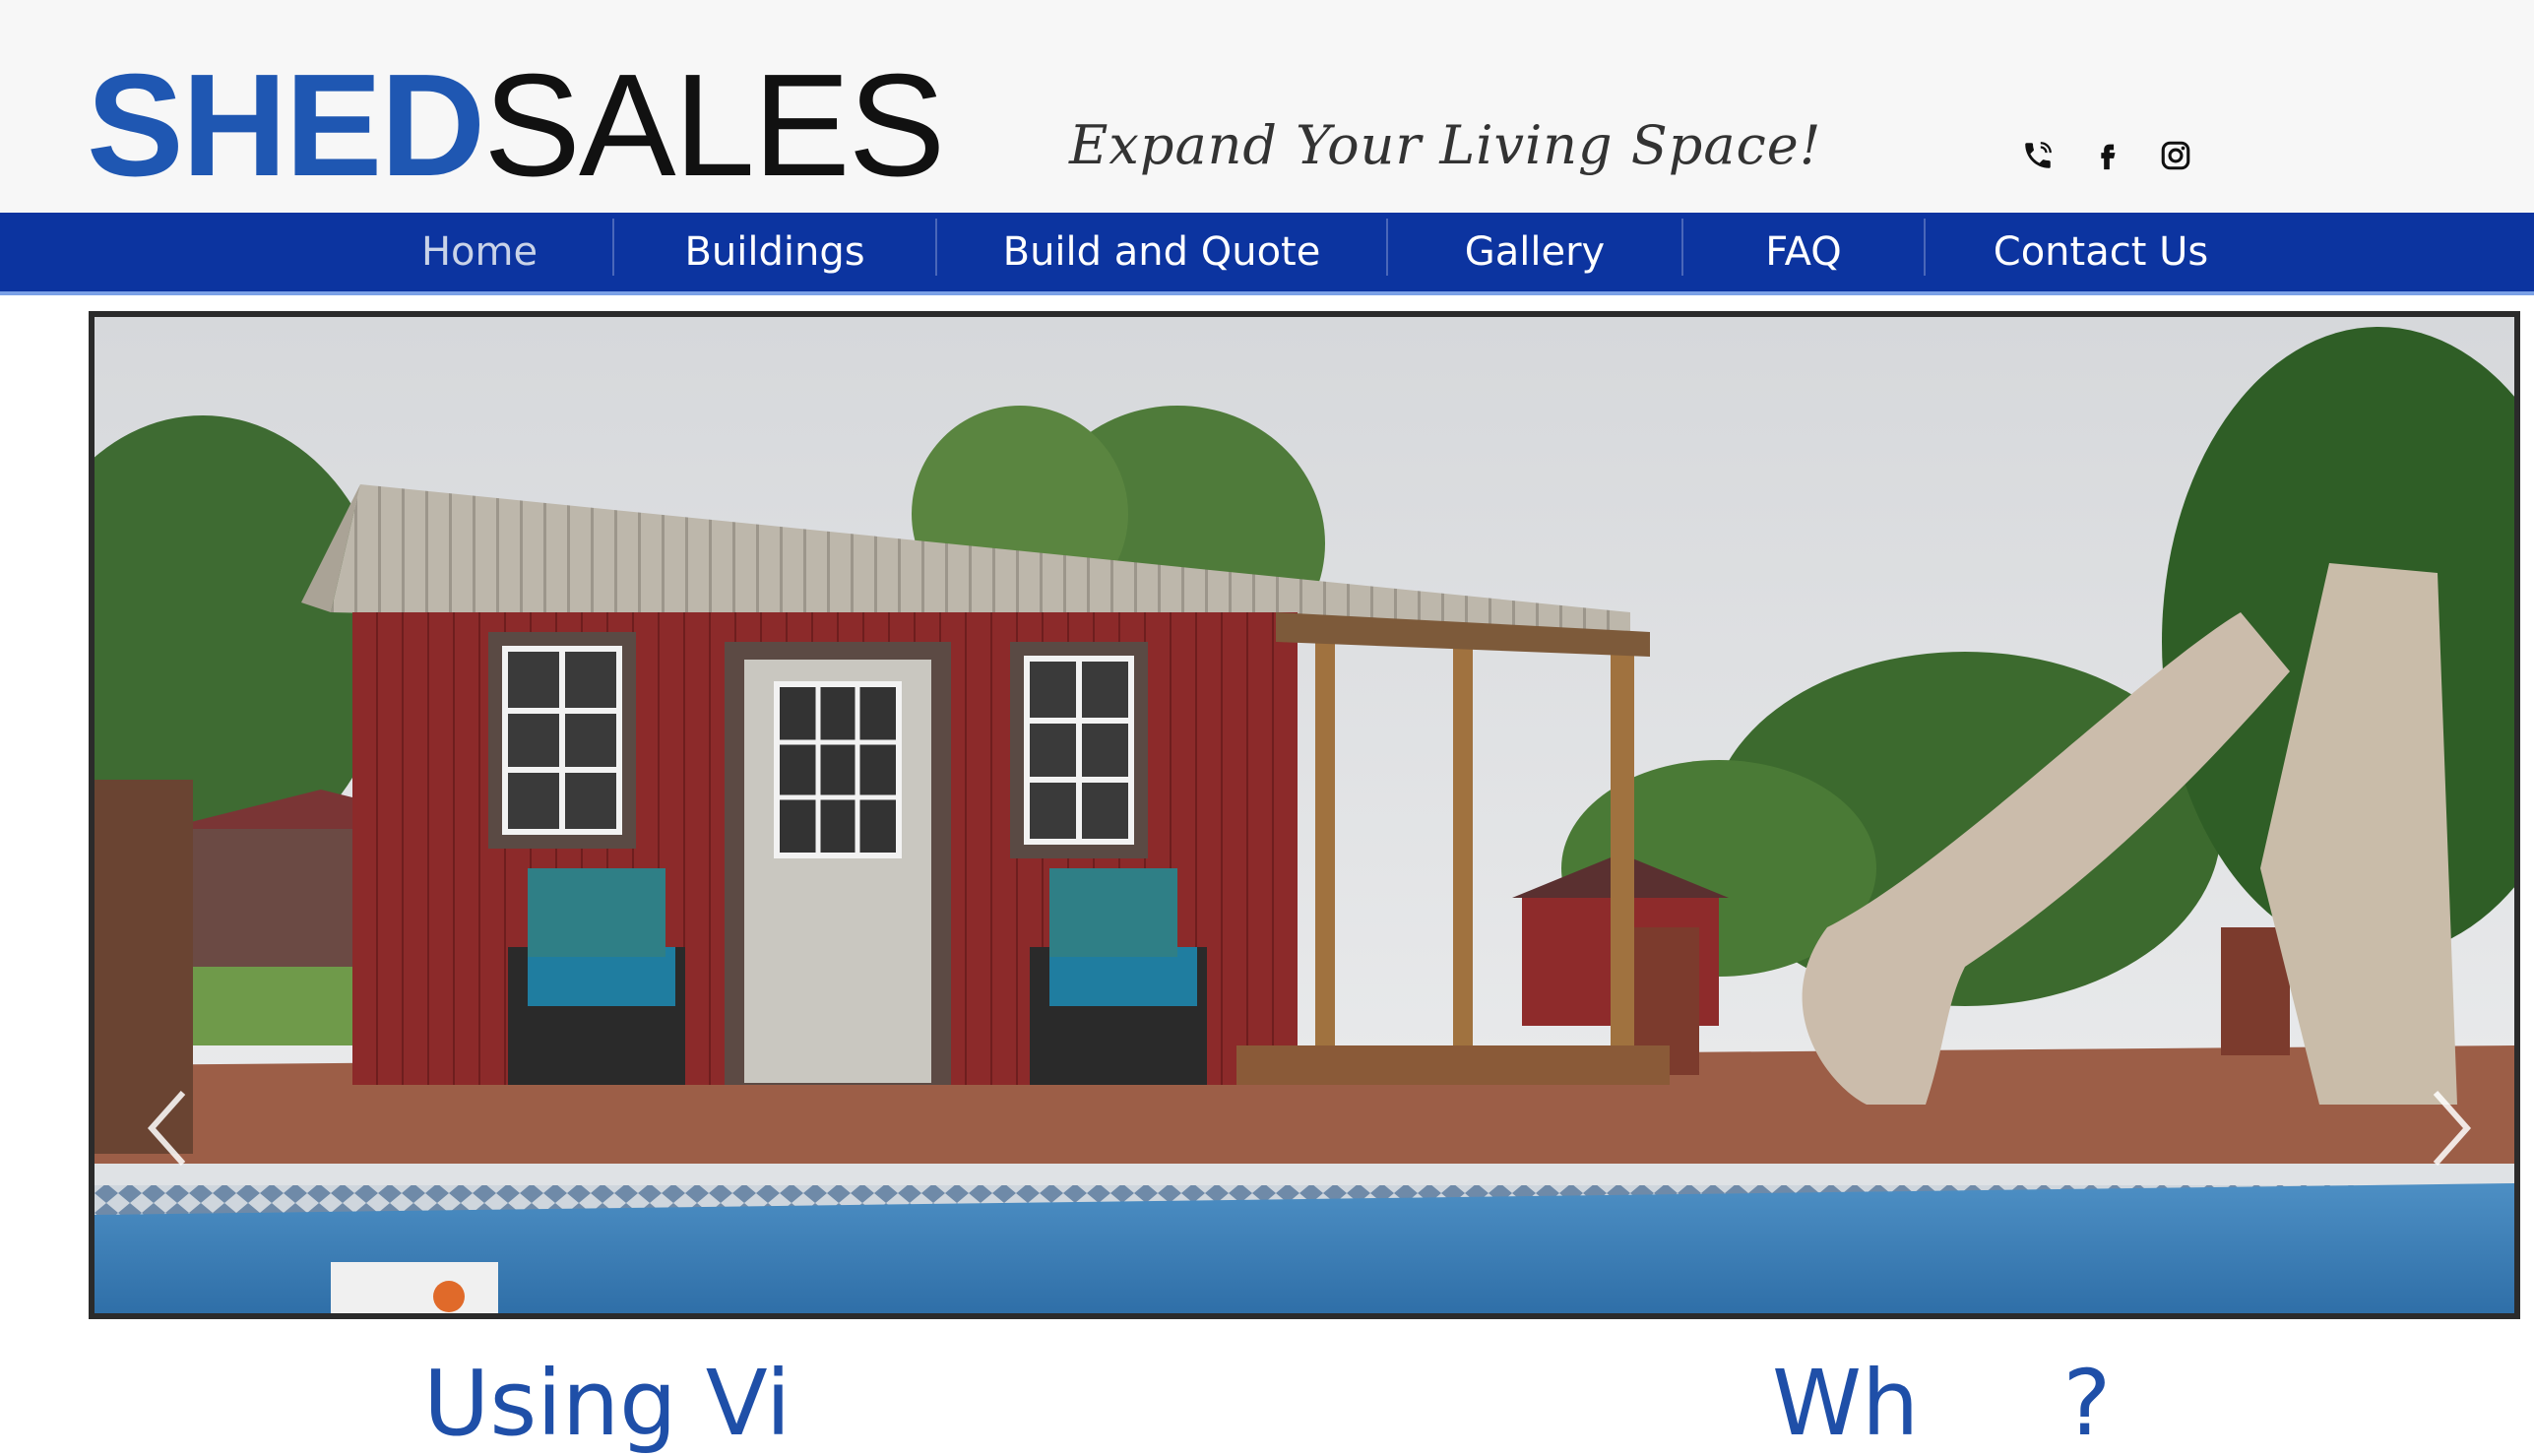  What do you see at coordinates (1534, 252) in the screenshot?
I see `nav-gallery: Gallery` at bounding box center [1534, 252].